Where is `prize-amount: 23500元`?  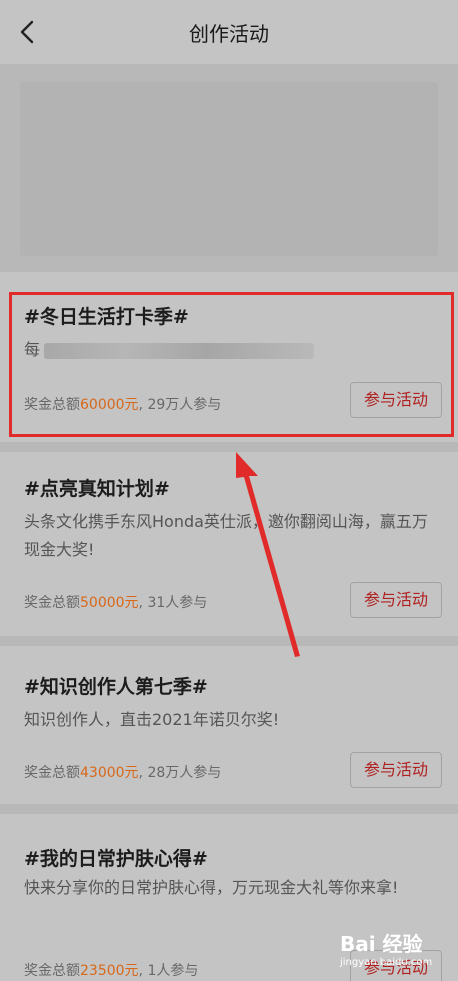
prize-amount: 23500元 is located at coordinates (109, 971).